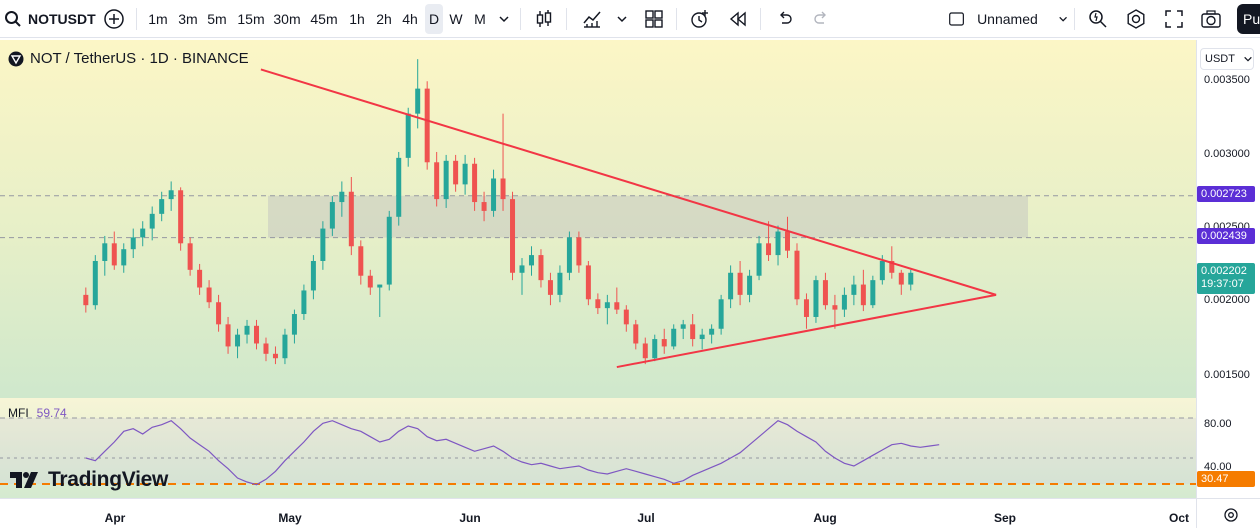  I want to click on supply-zone, so click(648, 216).